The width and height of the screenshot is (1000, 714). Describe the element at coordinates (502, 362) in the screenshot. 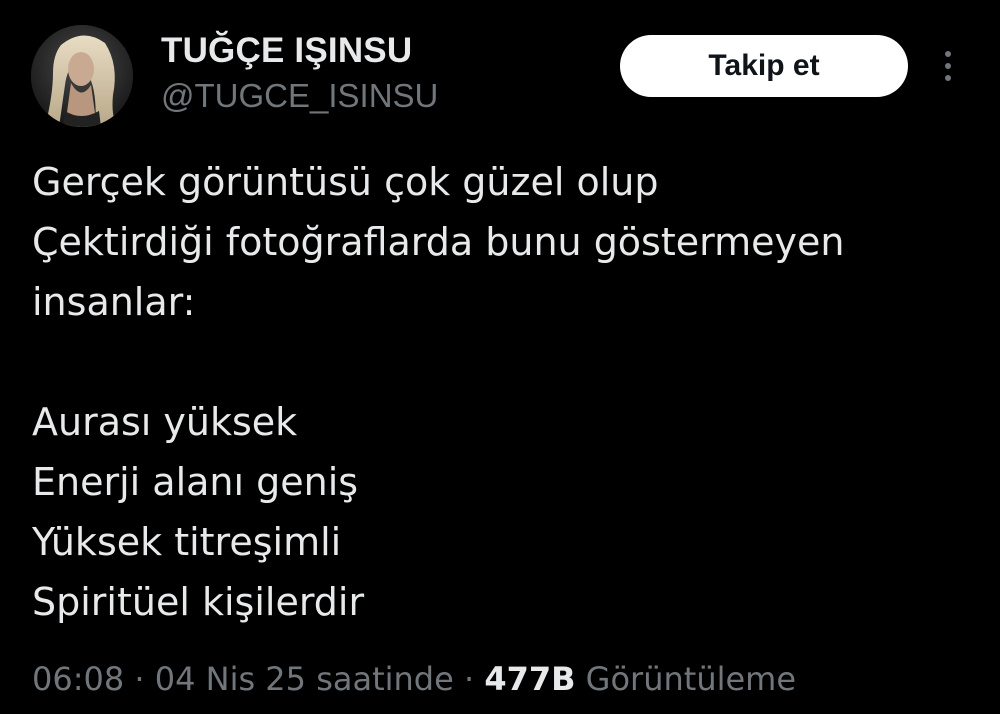

I see `tweet-text-line` at that location.